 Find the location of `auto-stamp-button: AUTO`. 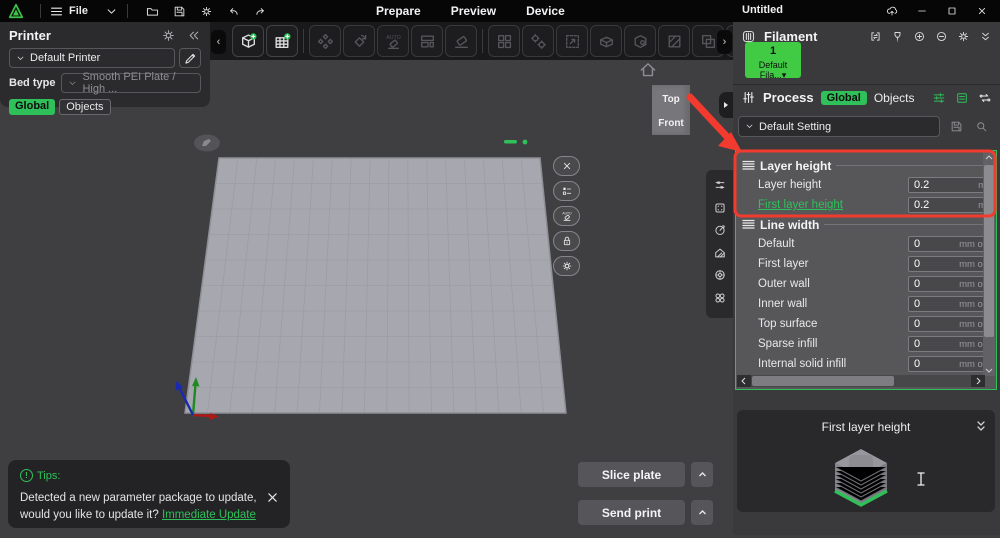

auto-stamp-button: AUTO is located at coordinates (566, 216).